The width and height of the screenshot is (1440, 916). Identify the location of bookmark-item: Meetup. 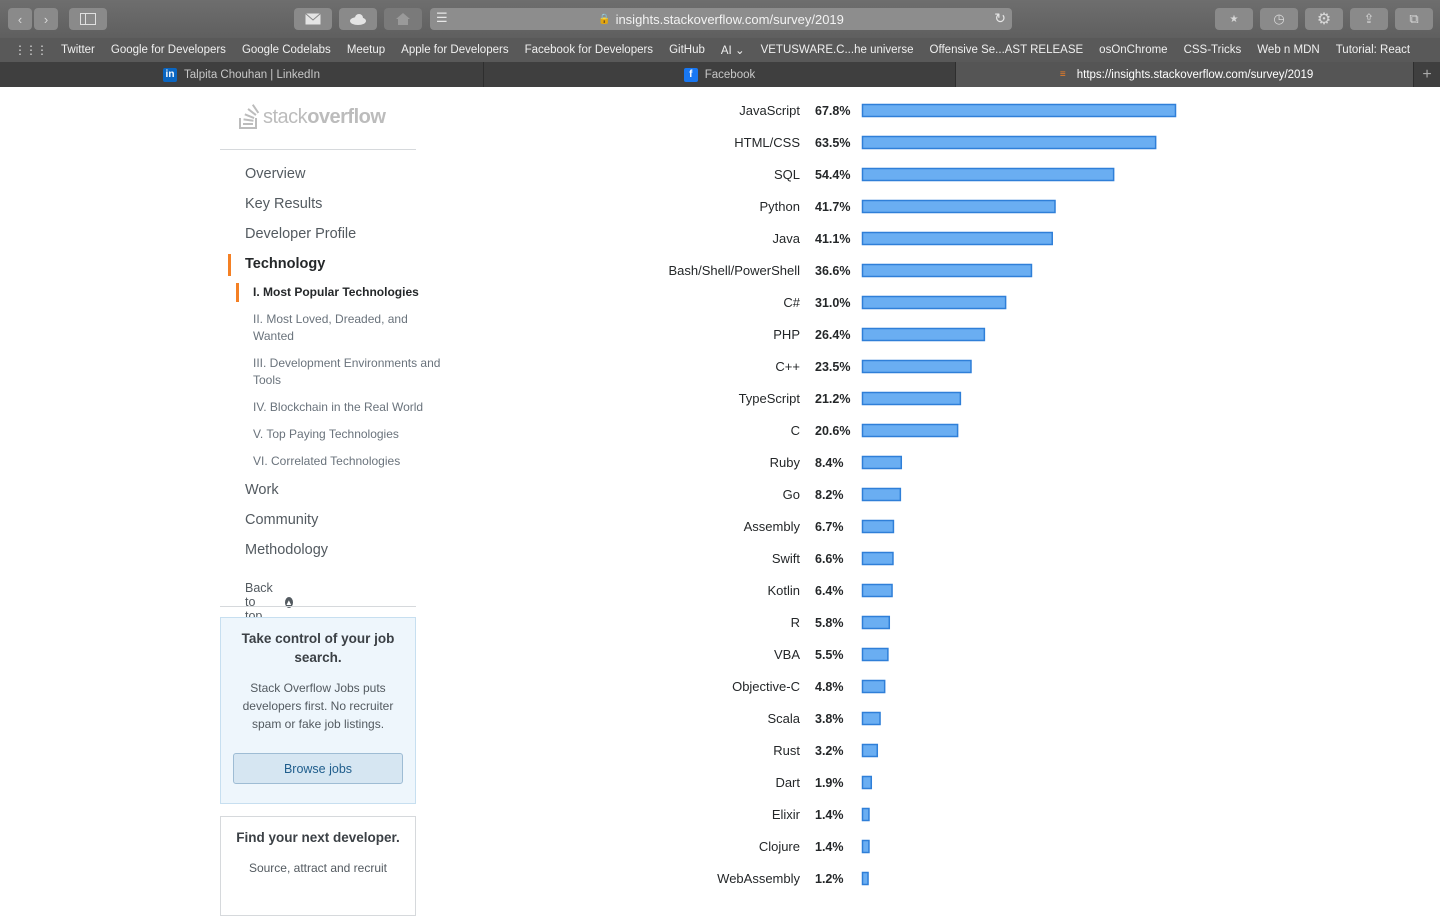
(366, 50).